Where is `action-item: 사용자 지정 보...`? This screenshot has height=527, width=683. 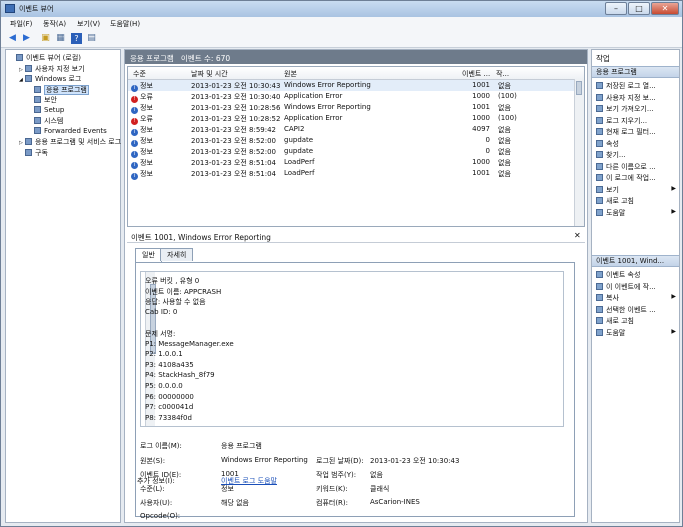
action-item: 사용자 지정 보... is located at coordinates (637, 98).